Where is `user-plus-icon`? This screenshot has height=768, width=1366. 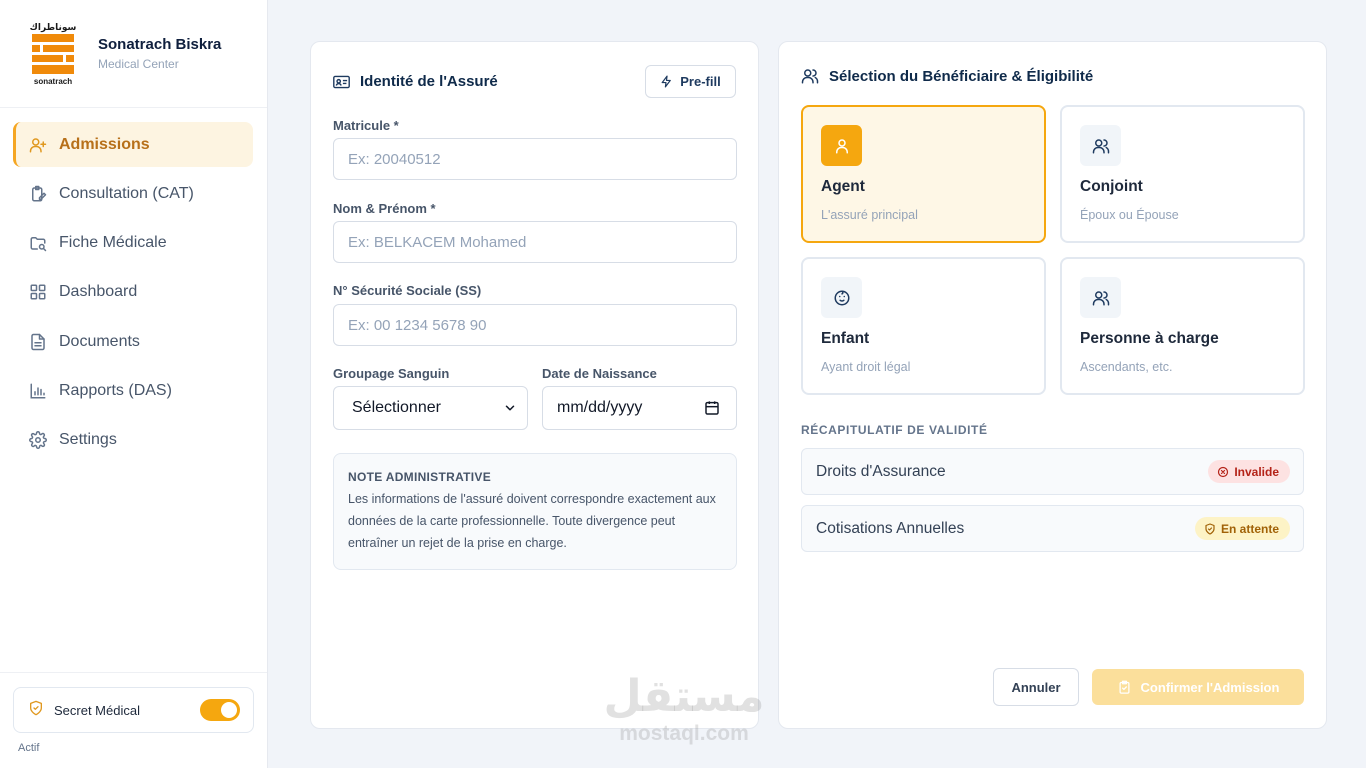 user-plus-icon is located at coordinates (38, 145).